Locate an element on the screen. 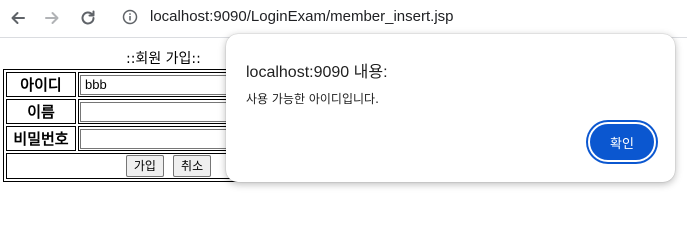 Image resolution: width=687 pixels, height=240 pixels. reload-button is located at coordinates (88, 18).